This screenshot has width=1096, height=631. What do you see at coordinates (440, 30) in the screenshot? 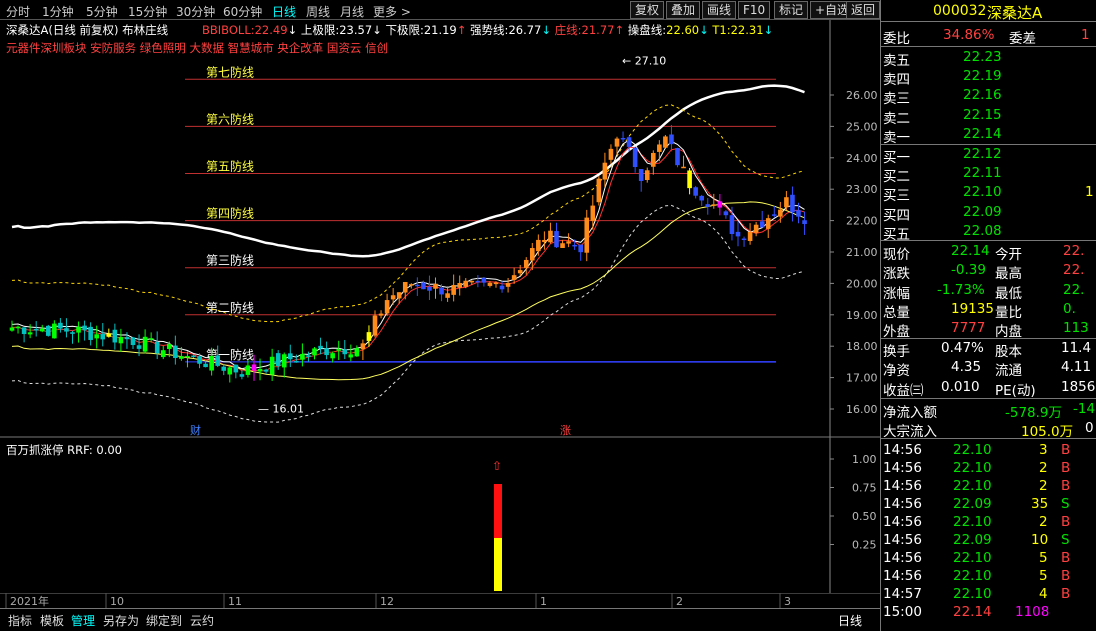
I see `lower-value: 21.19` at bounding box center [440, 30].